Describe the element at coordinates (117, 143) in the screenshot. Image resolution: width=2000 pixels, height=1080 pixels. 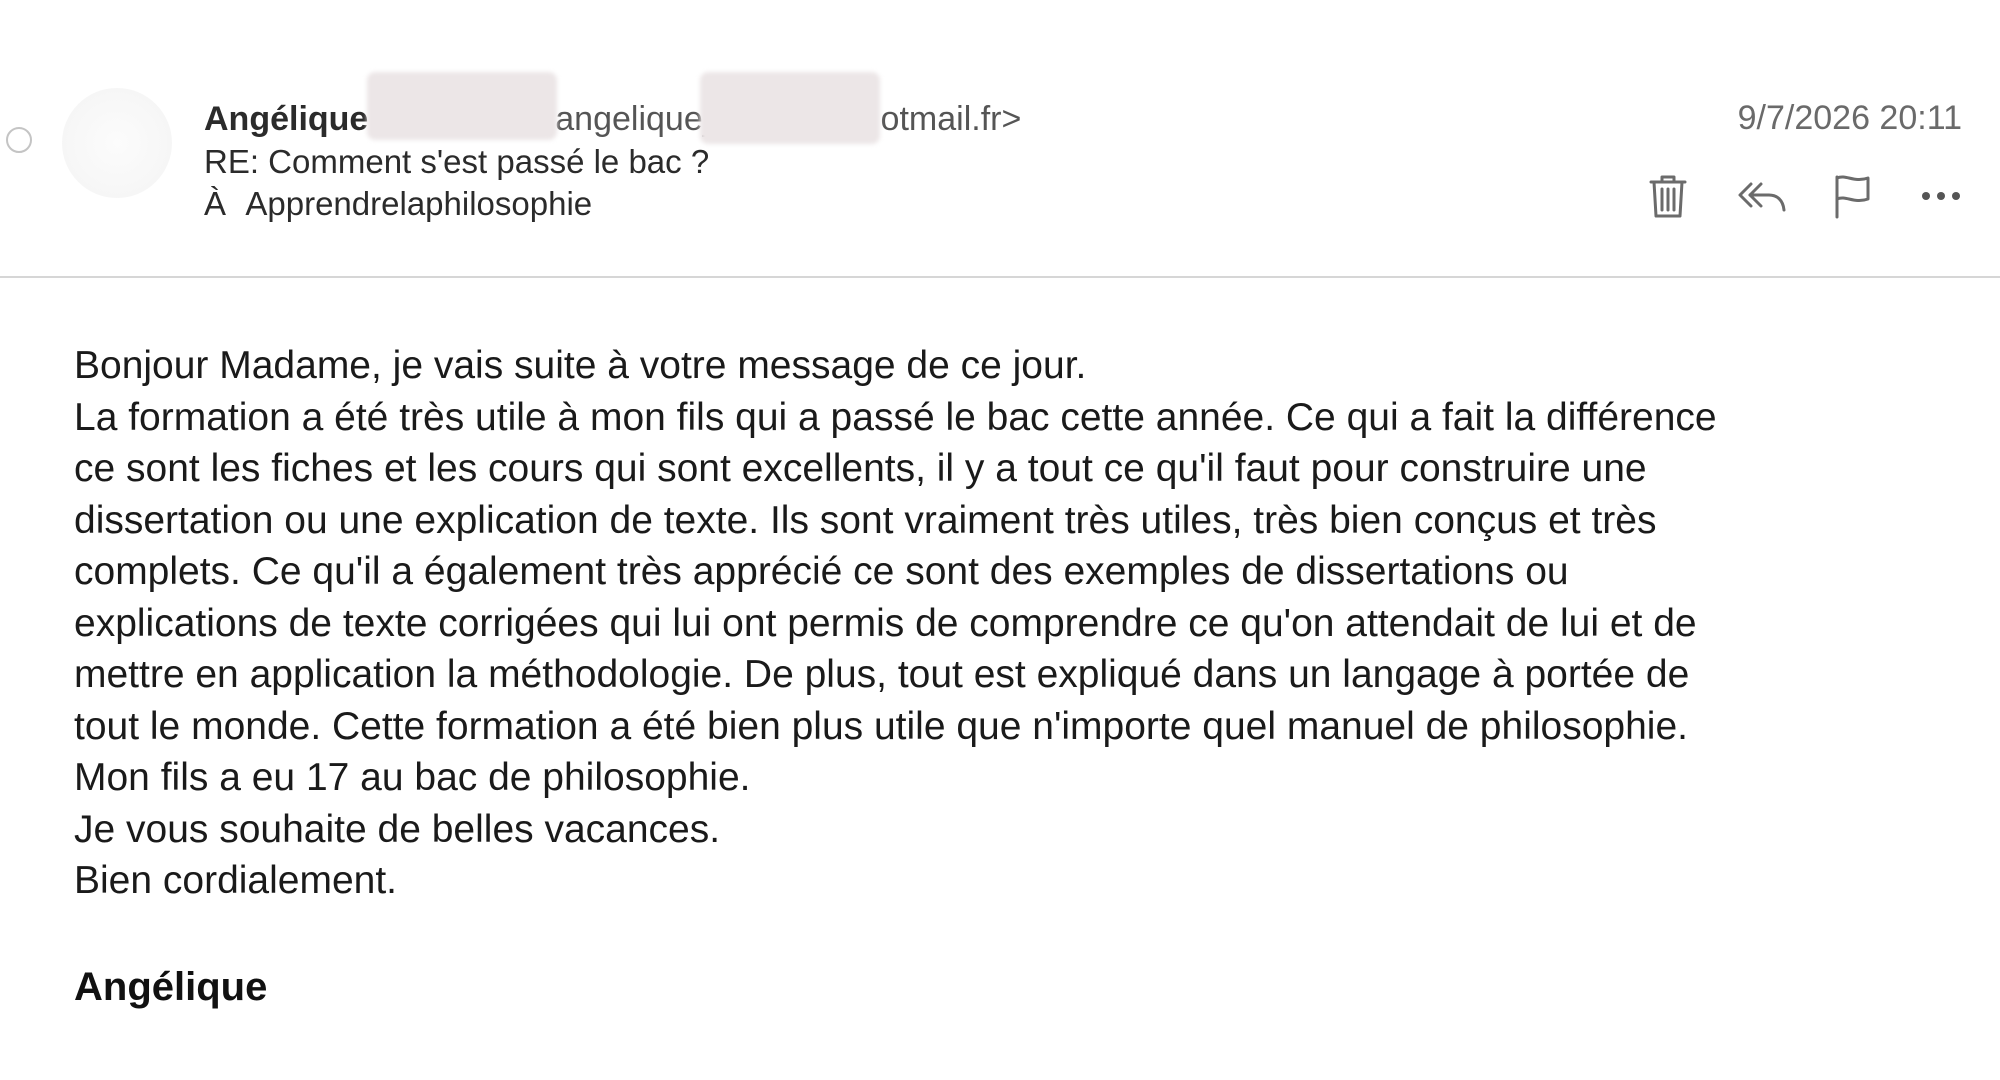
I see `avatar` at that location.